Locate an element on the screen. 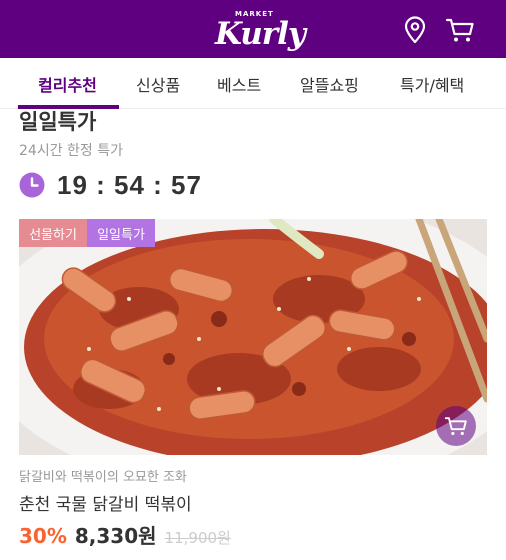 Image resolution: width=506 pixels, height=560 pixels. cart-button is located at coordinates (460, 30).